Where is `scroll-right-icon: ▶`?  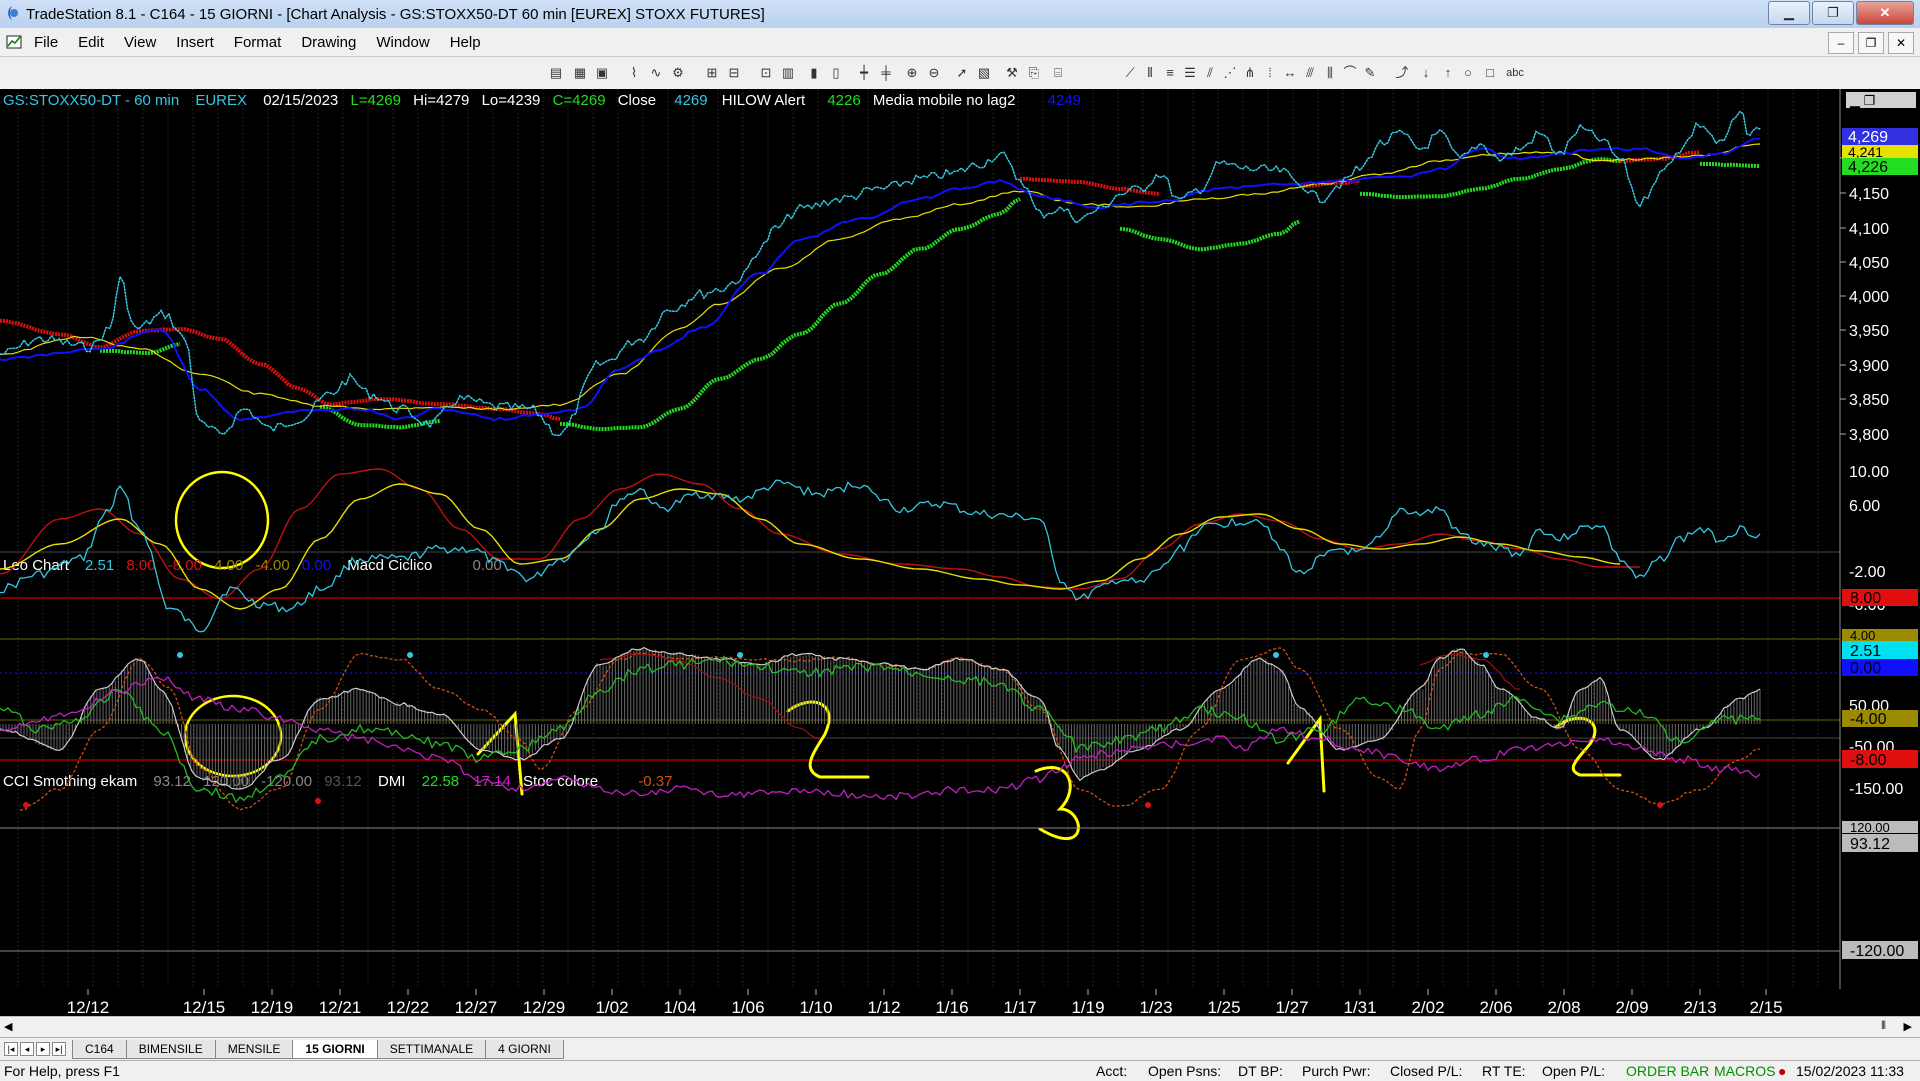
scroll-right-icon: ▶ is located at coordinates (1908, 1026).